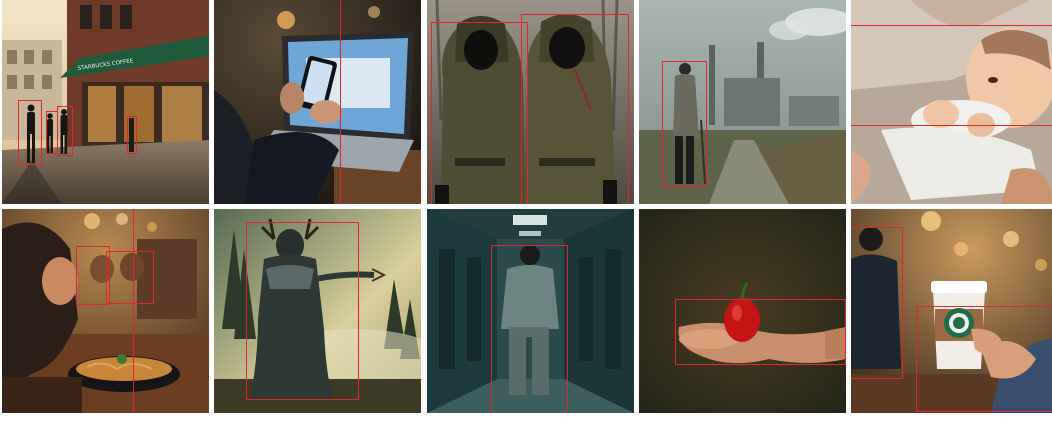 Image resolution: width=1052 pixels, height=423 pixels. I want to click on coffee-cup-image, so click(951, 311).